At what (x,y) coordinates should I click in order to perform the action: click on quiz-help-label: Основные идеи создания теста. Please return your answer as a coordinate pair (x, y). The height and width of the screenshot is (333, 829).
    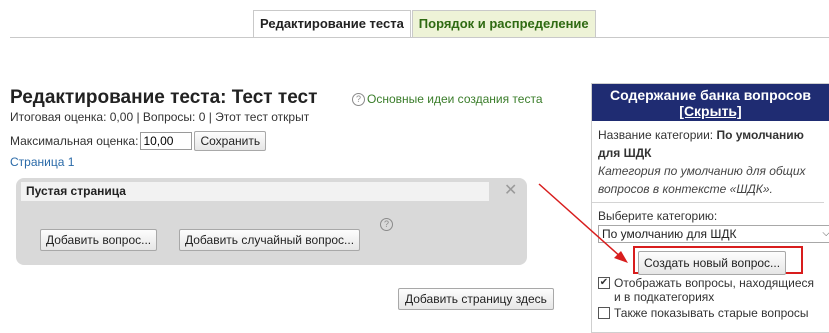
    Looking at the image, I should click on (455, 99).